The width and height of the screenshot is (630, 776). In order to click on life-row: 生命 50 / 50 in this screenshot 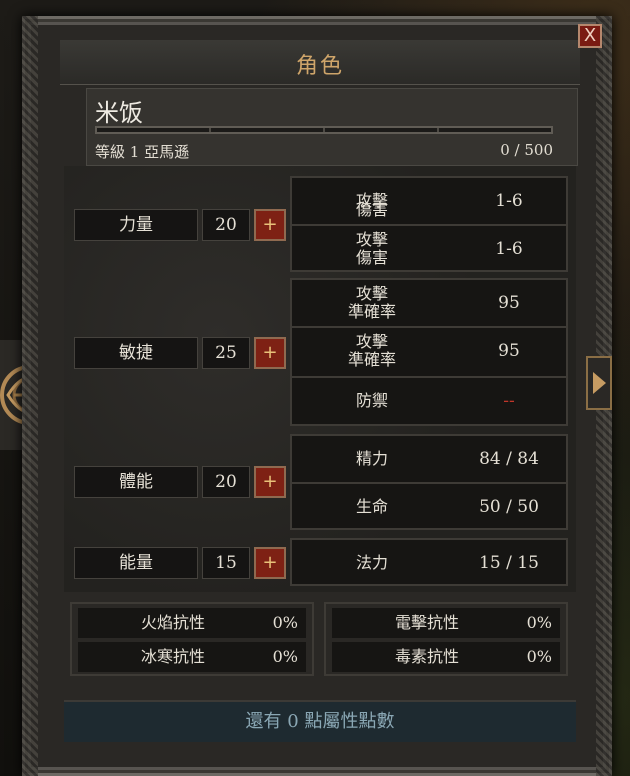, I will do `click(429, 507)`.